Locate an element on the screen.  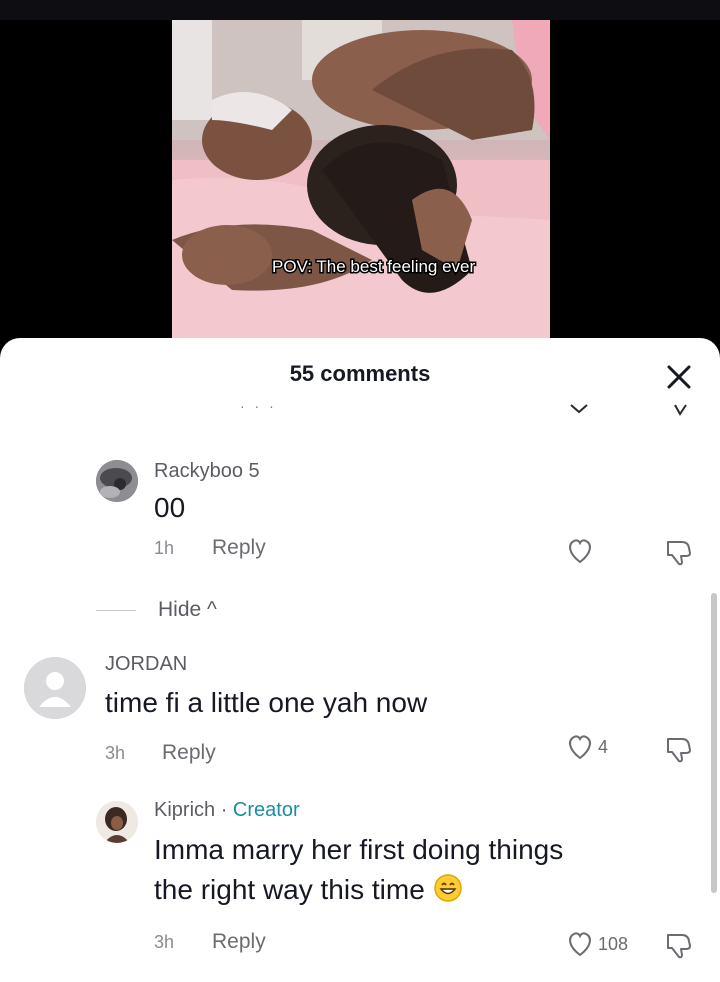
divider is located at coordinates (116, 610).